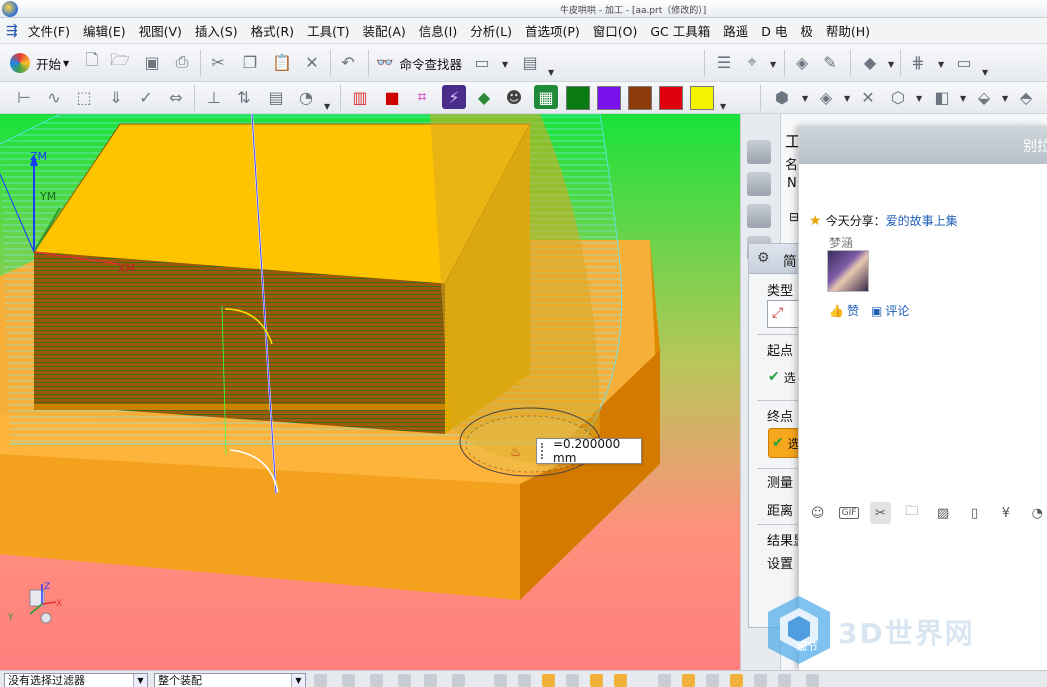 The image size is (1047, 687). I want to click on solid-tool-icon: ⬚, so click(84, 97).